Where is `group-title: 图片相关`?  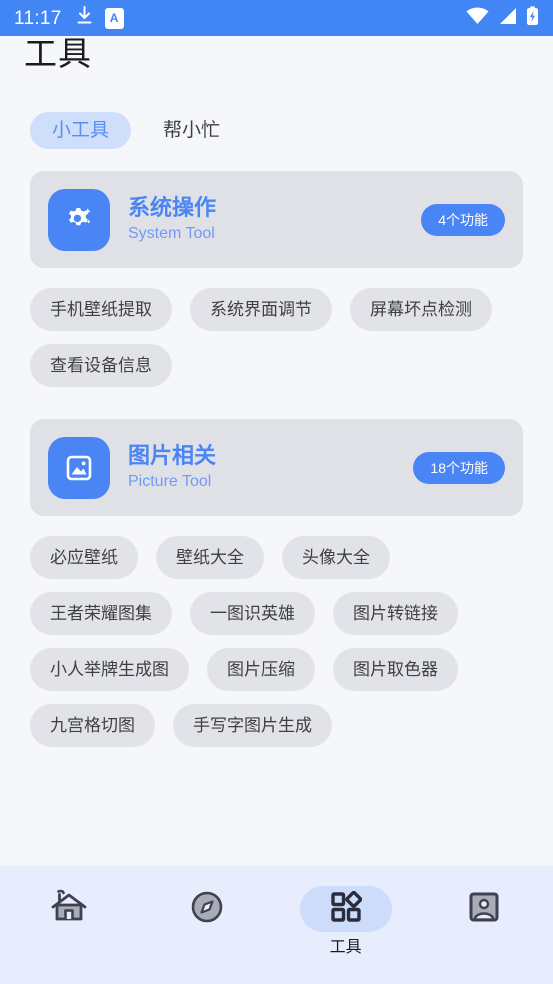 group-title: 图片相关 is located at coordinates (172, 456).